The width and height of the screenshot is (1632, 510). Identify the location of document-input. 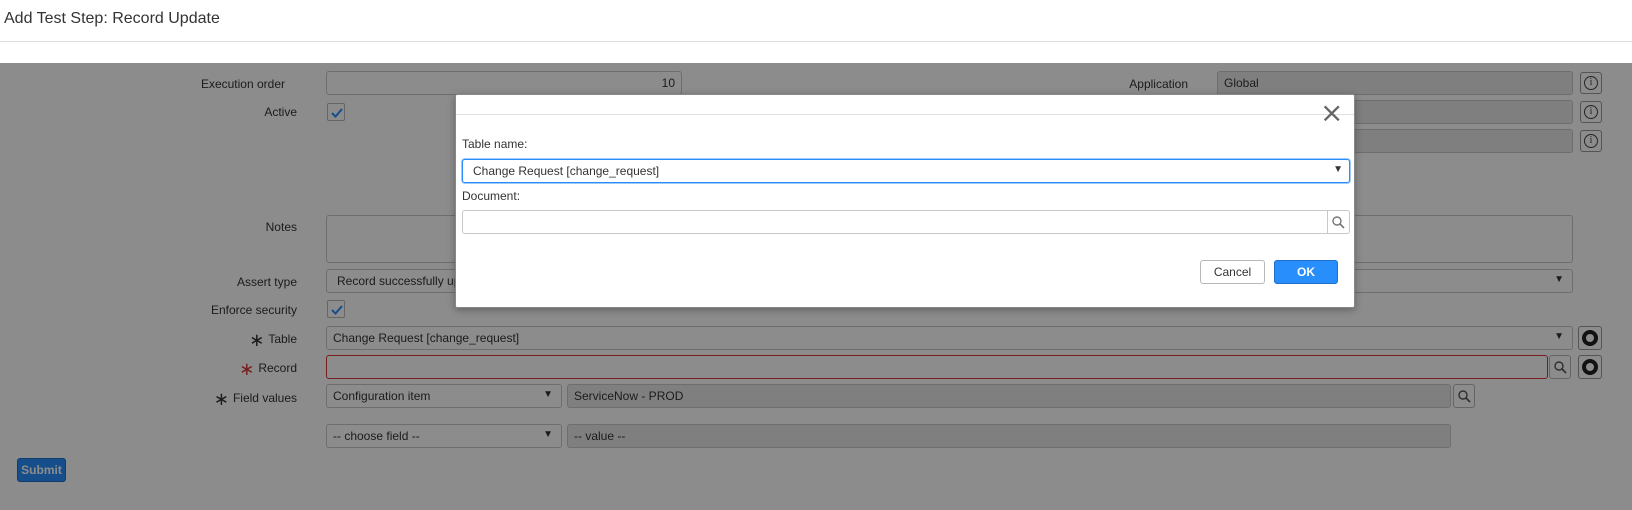
(895, 222).